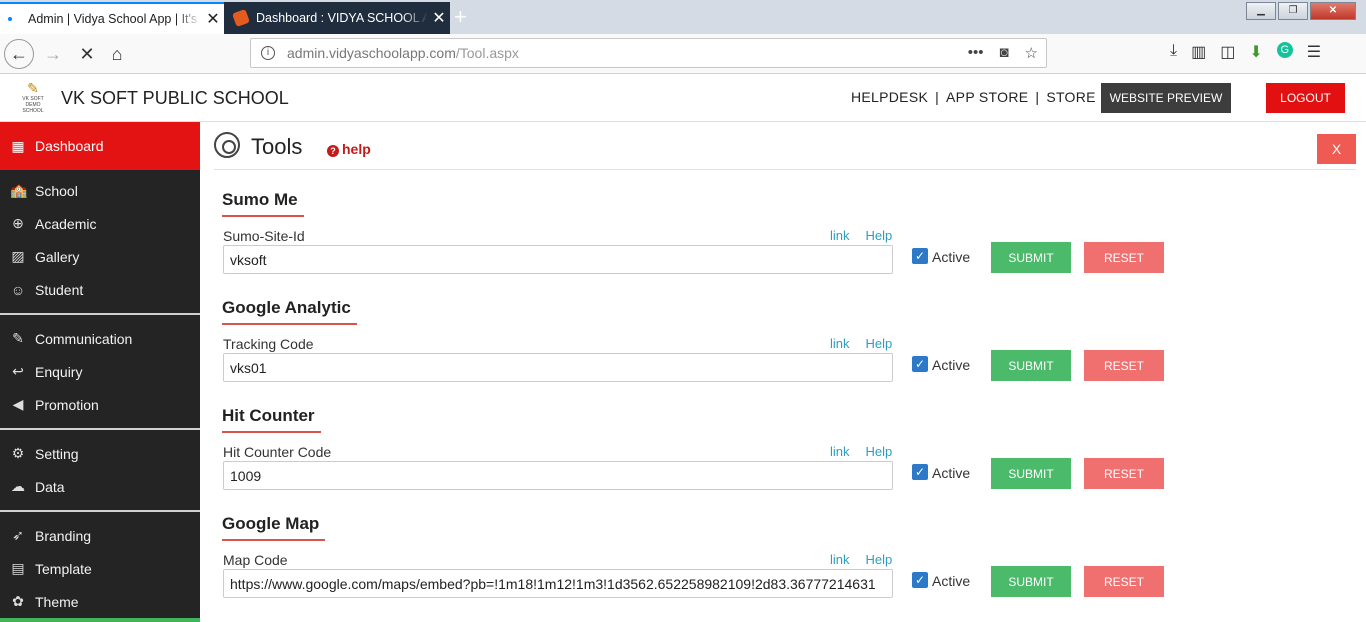 This screenshot has height=622, width=1366. What do you see at coordinates (100, 535) in the screenshot?
I see `sidebar-item-branding: ➶ Branding` at bounding box center [100, 535].